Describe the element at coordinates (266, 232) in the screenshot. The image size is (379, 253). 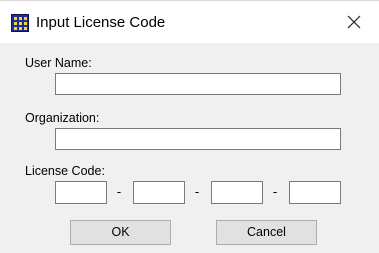
I see `cancel-button: Cancel` at that location.